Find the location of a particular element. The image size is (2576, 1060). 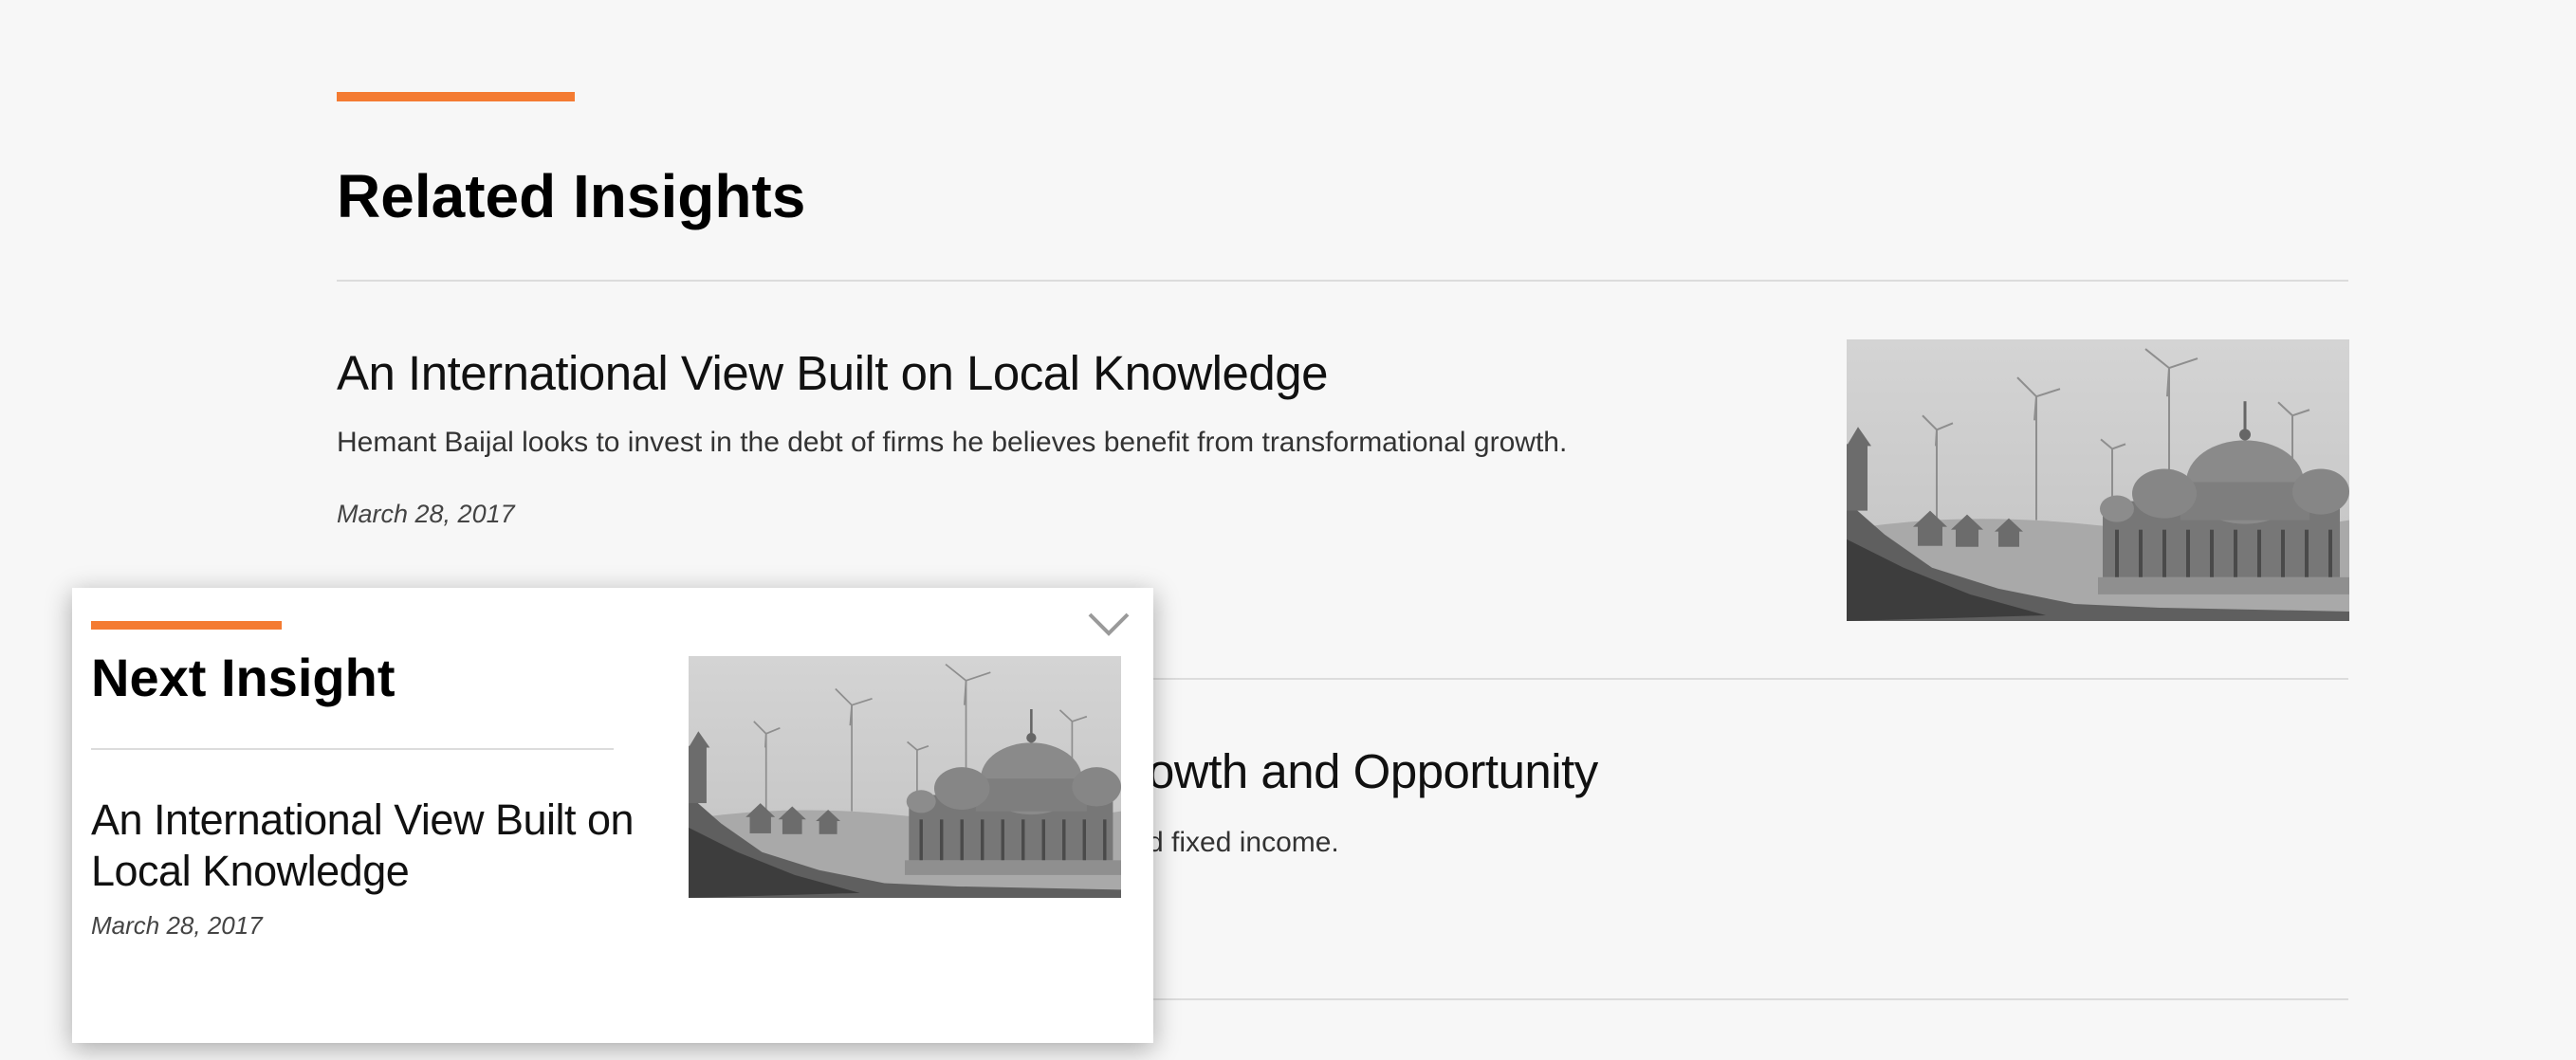

next-insight-accent-bar is located at coordinates (186, 626).